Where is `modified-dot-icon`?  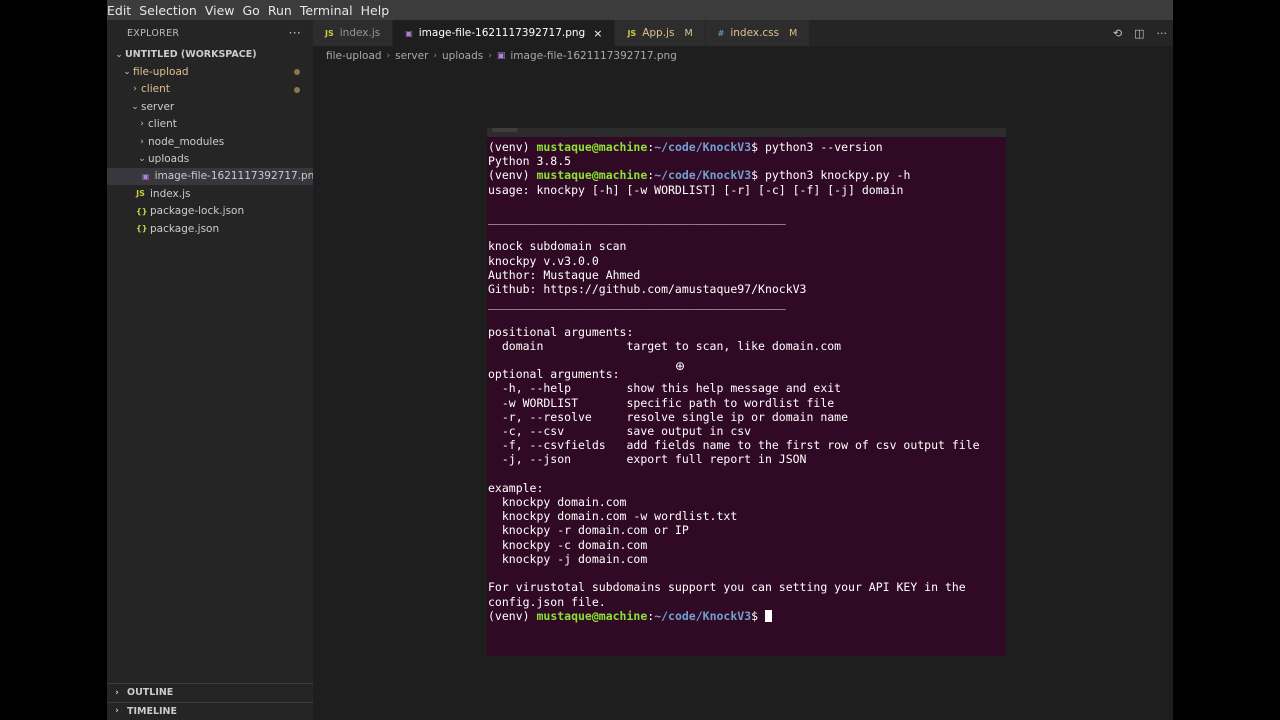 modified-dot-icon is located at coordinates (297, 72).